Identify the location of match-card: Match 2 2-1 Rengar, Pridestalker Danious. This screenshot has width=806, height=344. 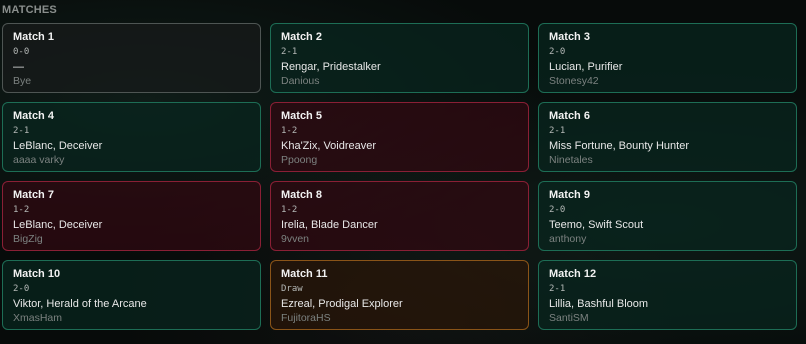
(399, 58).